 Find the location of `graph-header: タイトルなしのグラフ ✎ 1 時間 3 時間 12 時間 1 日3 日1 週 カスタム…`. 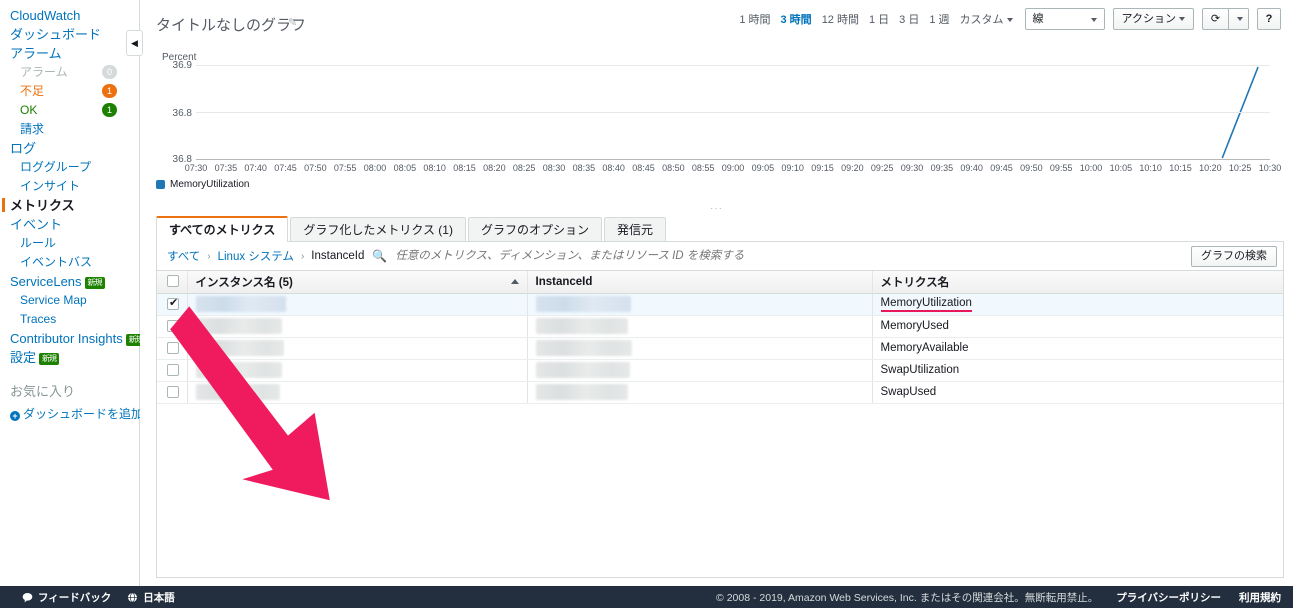

graph-header: タイトルなしのグラフ ✎ 1 時間 3 時間 12 時間 1 日3 日1 週 カスタム… is located at coordinates (716, 23).